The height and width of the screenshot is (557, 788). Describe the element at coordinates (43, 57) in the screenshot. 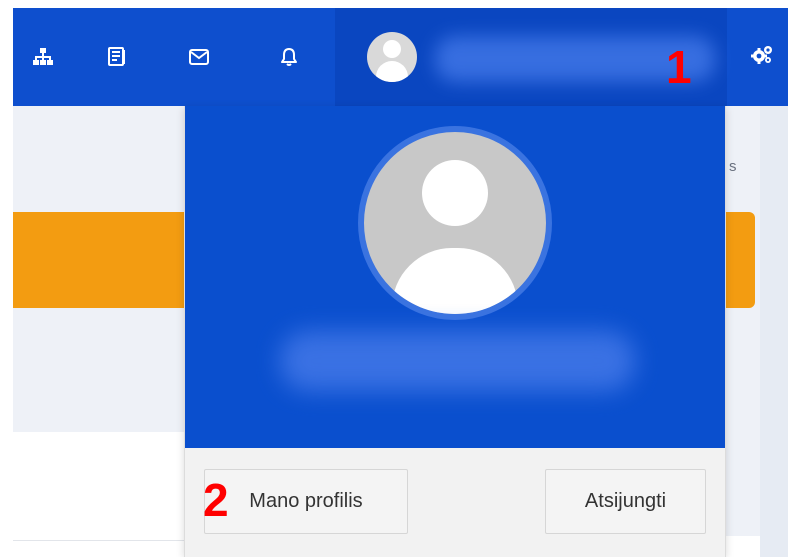

I see `sitemap-icon` at that location.